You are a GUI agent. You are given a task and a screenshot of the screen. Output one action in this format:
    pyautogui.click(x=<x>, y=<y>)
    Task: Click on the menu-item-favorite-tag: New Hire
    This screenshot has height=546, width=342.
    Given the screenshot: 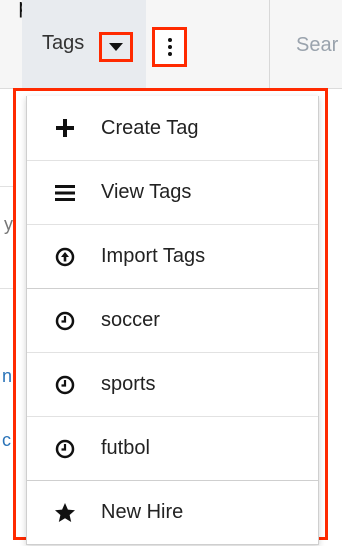 What is the action you would take?
    pyautogui.click(x=172, y=512)
    